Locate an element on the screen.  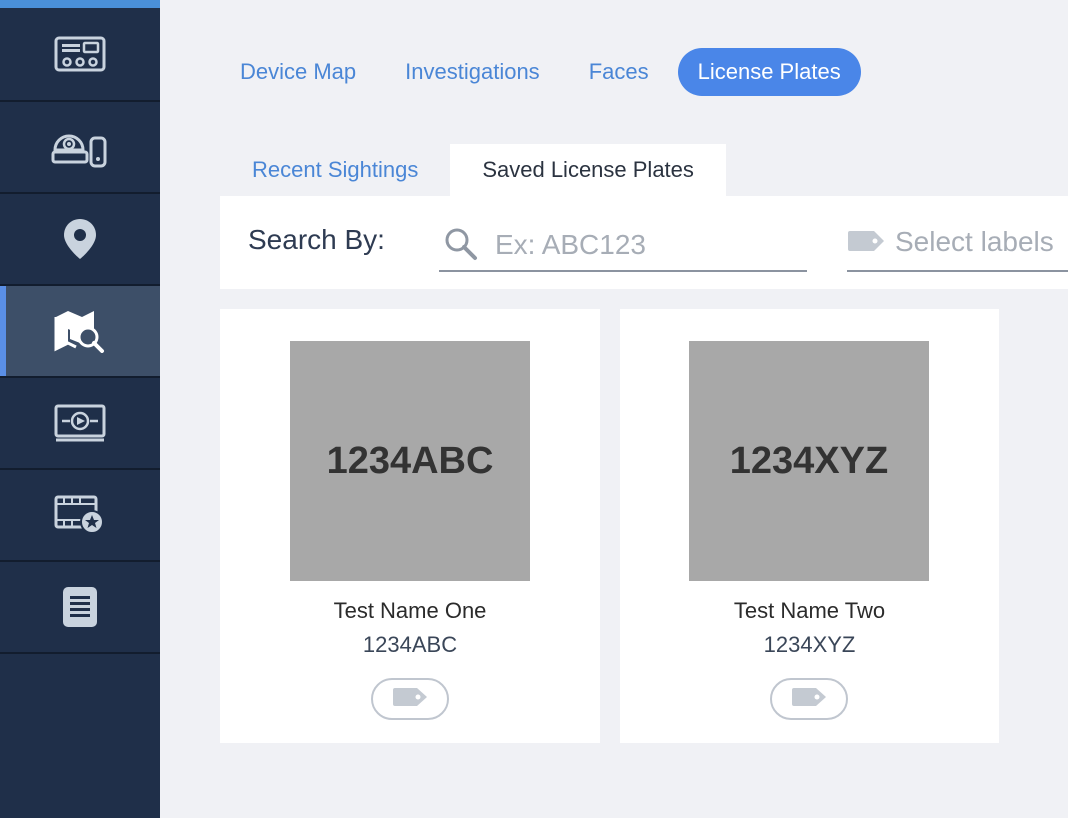
monitor-play-icon is located at coordinates (80, 423).